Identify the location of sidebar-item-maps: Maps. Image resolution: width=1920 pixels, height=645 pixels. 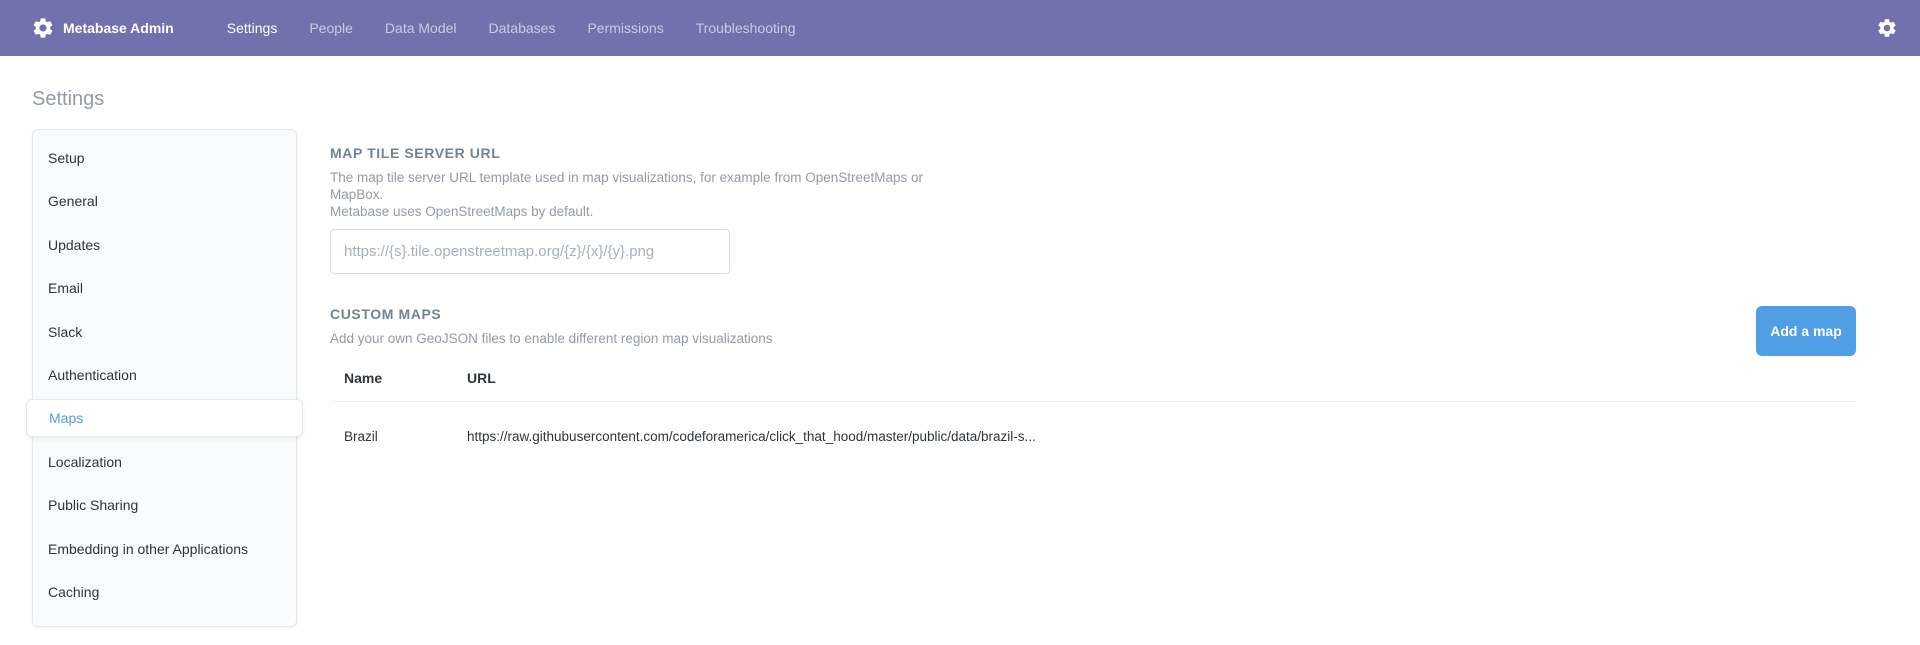
(164, 418).